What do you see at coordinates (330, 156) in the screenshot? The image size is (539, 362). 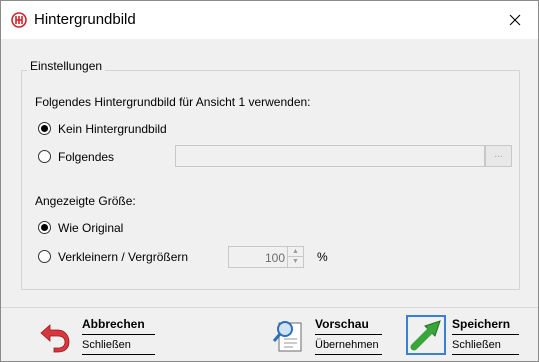 I see `background-file-field` at bounding box center [330, 156].